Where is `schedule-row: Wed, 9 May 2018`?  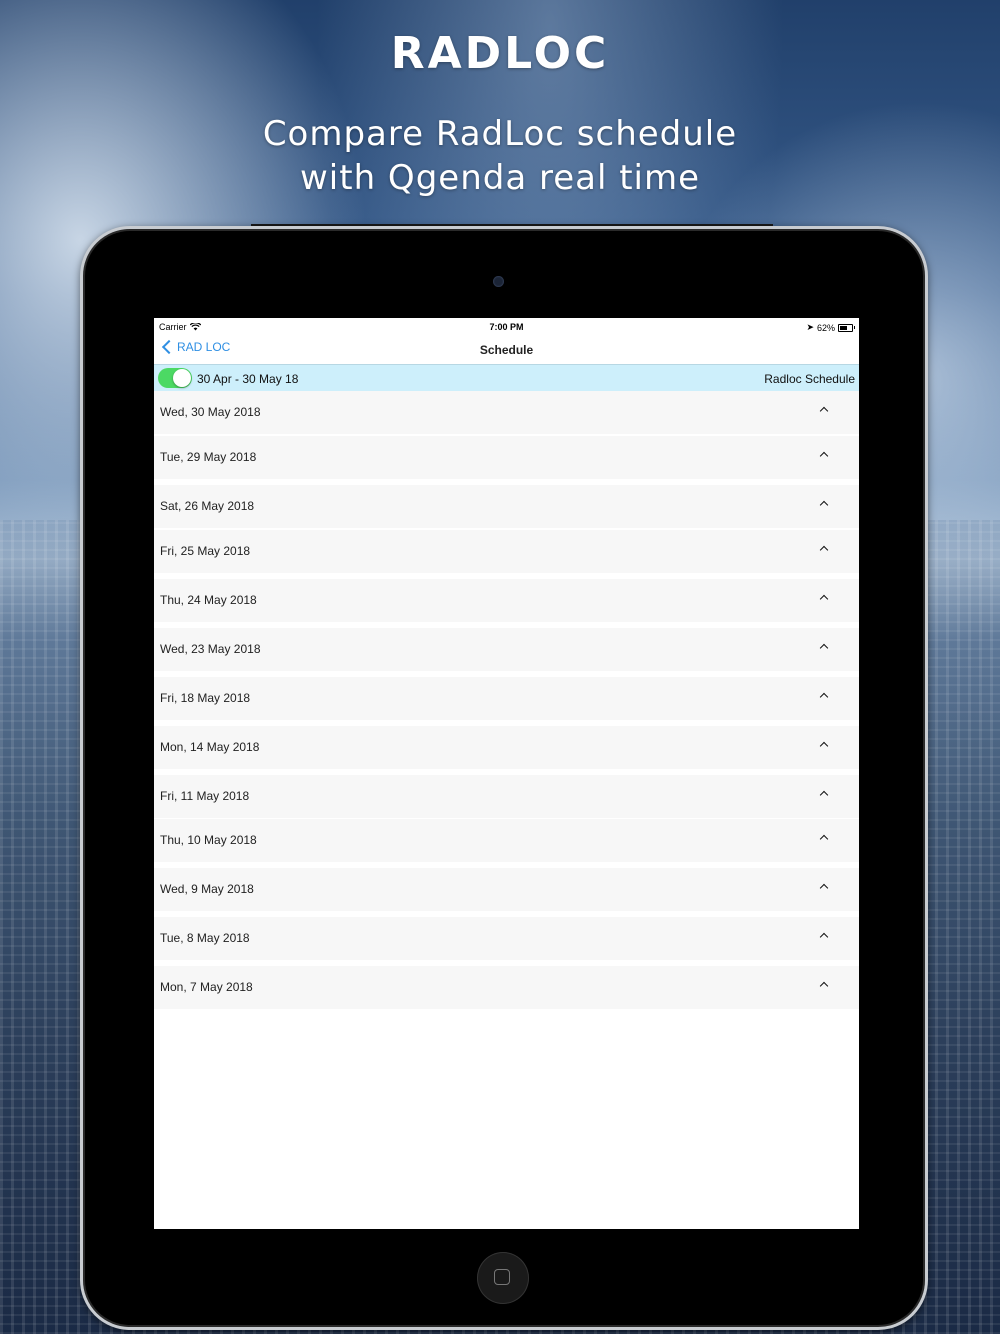 schedule-row: Wed, 9 May 2018 is located at coordinates (506, 889).